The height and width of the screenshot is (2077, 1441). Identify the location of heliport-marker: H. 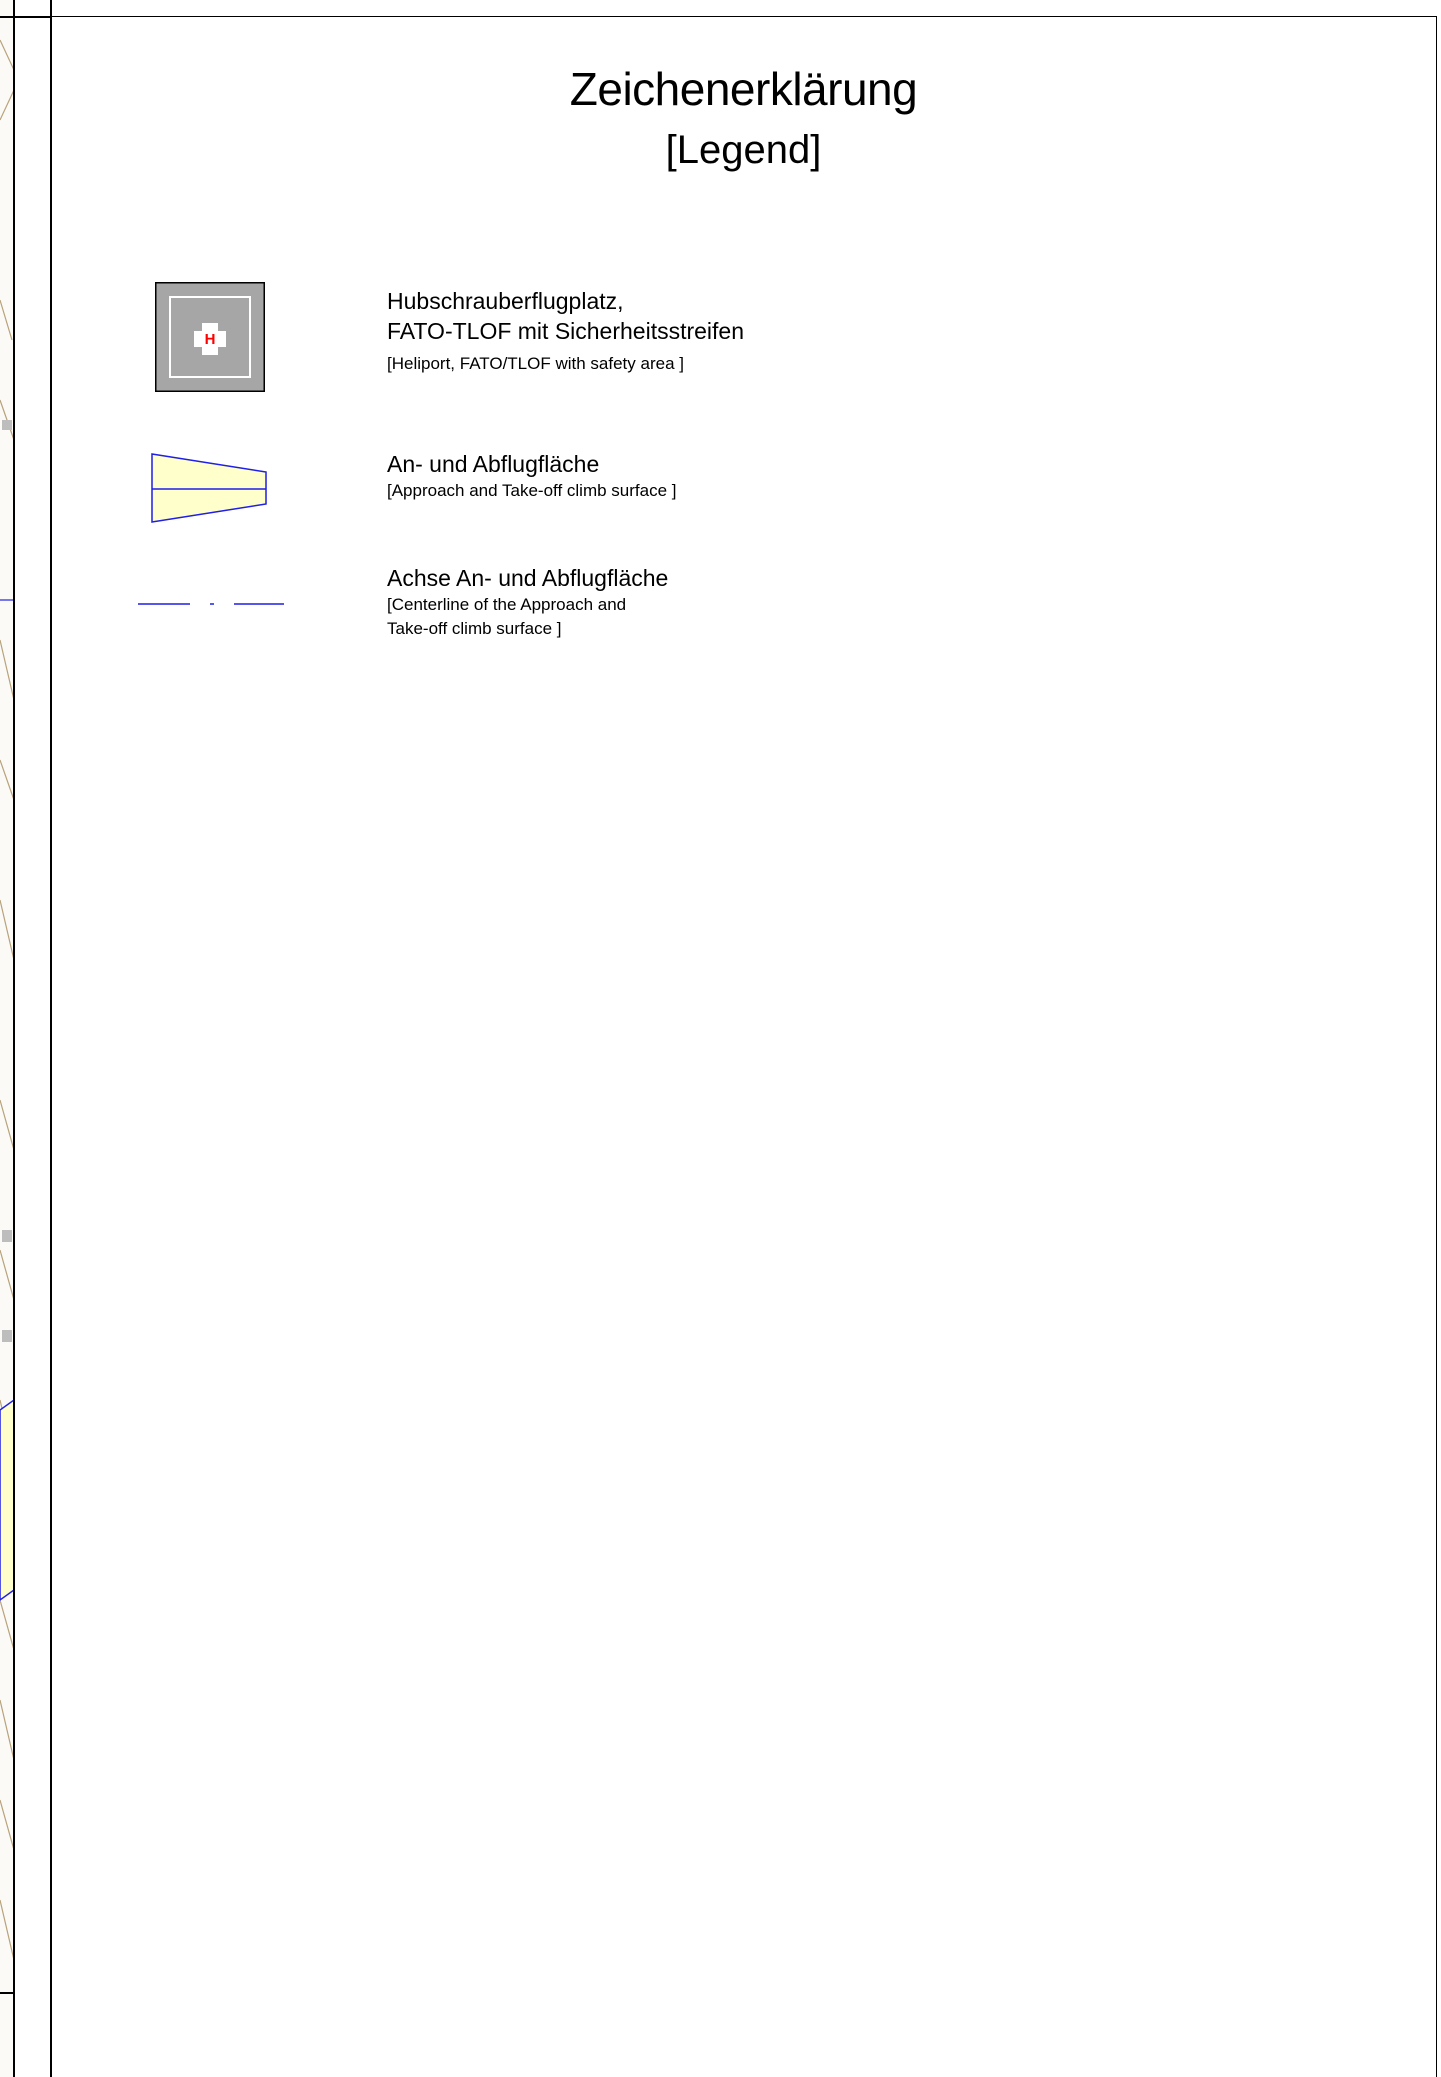
(210, 339).